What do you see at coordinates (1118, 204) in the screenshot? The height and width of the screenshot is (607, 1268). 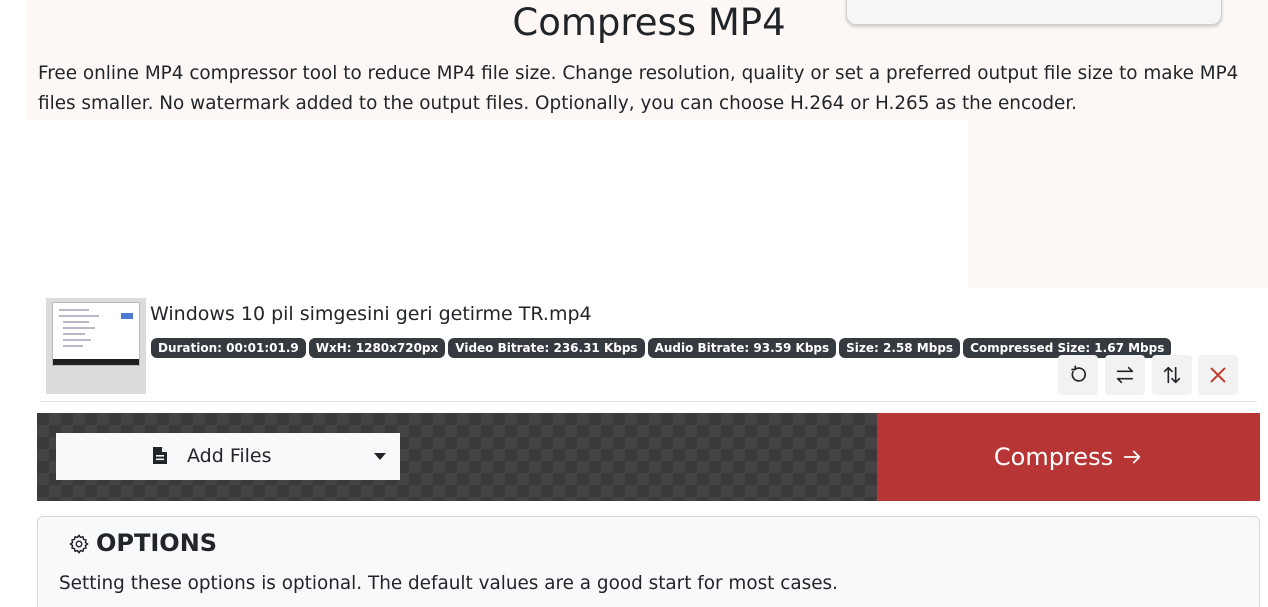 I see `side-panel-background` at bounding box center [1118, 204].